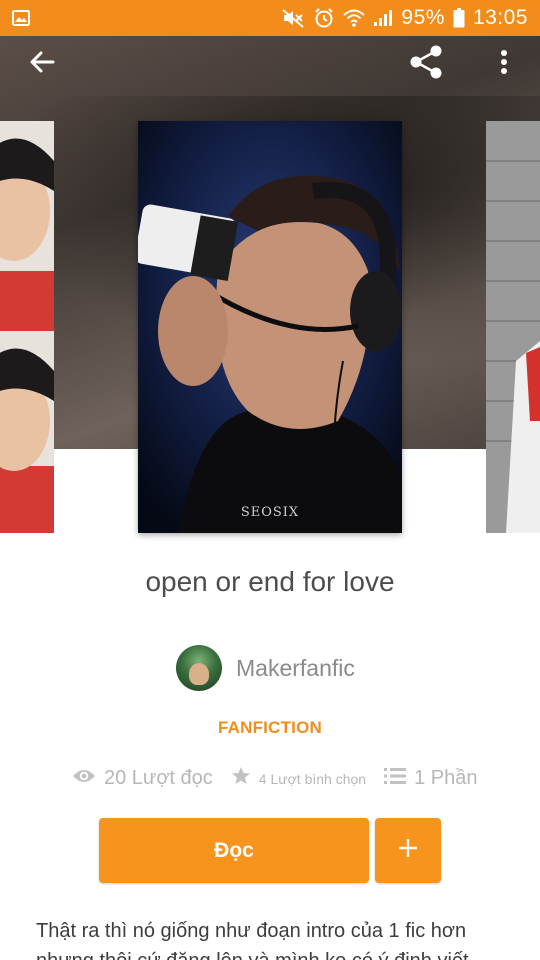 The image size is (540, 960). What do you see at coordinates (324, 18) in the screenshot?
I see `alarm-icon` at bounding box center [324, 18].